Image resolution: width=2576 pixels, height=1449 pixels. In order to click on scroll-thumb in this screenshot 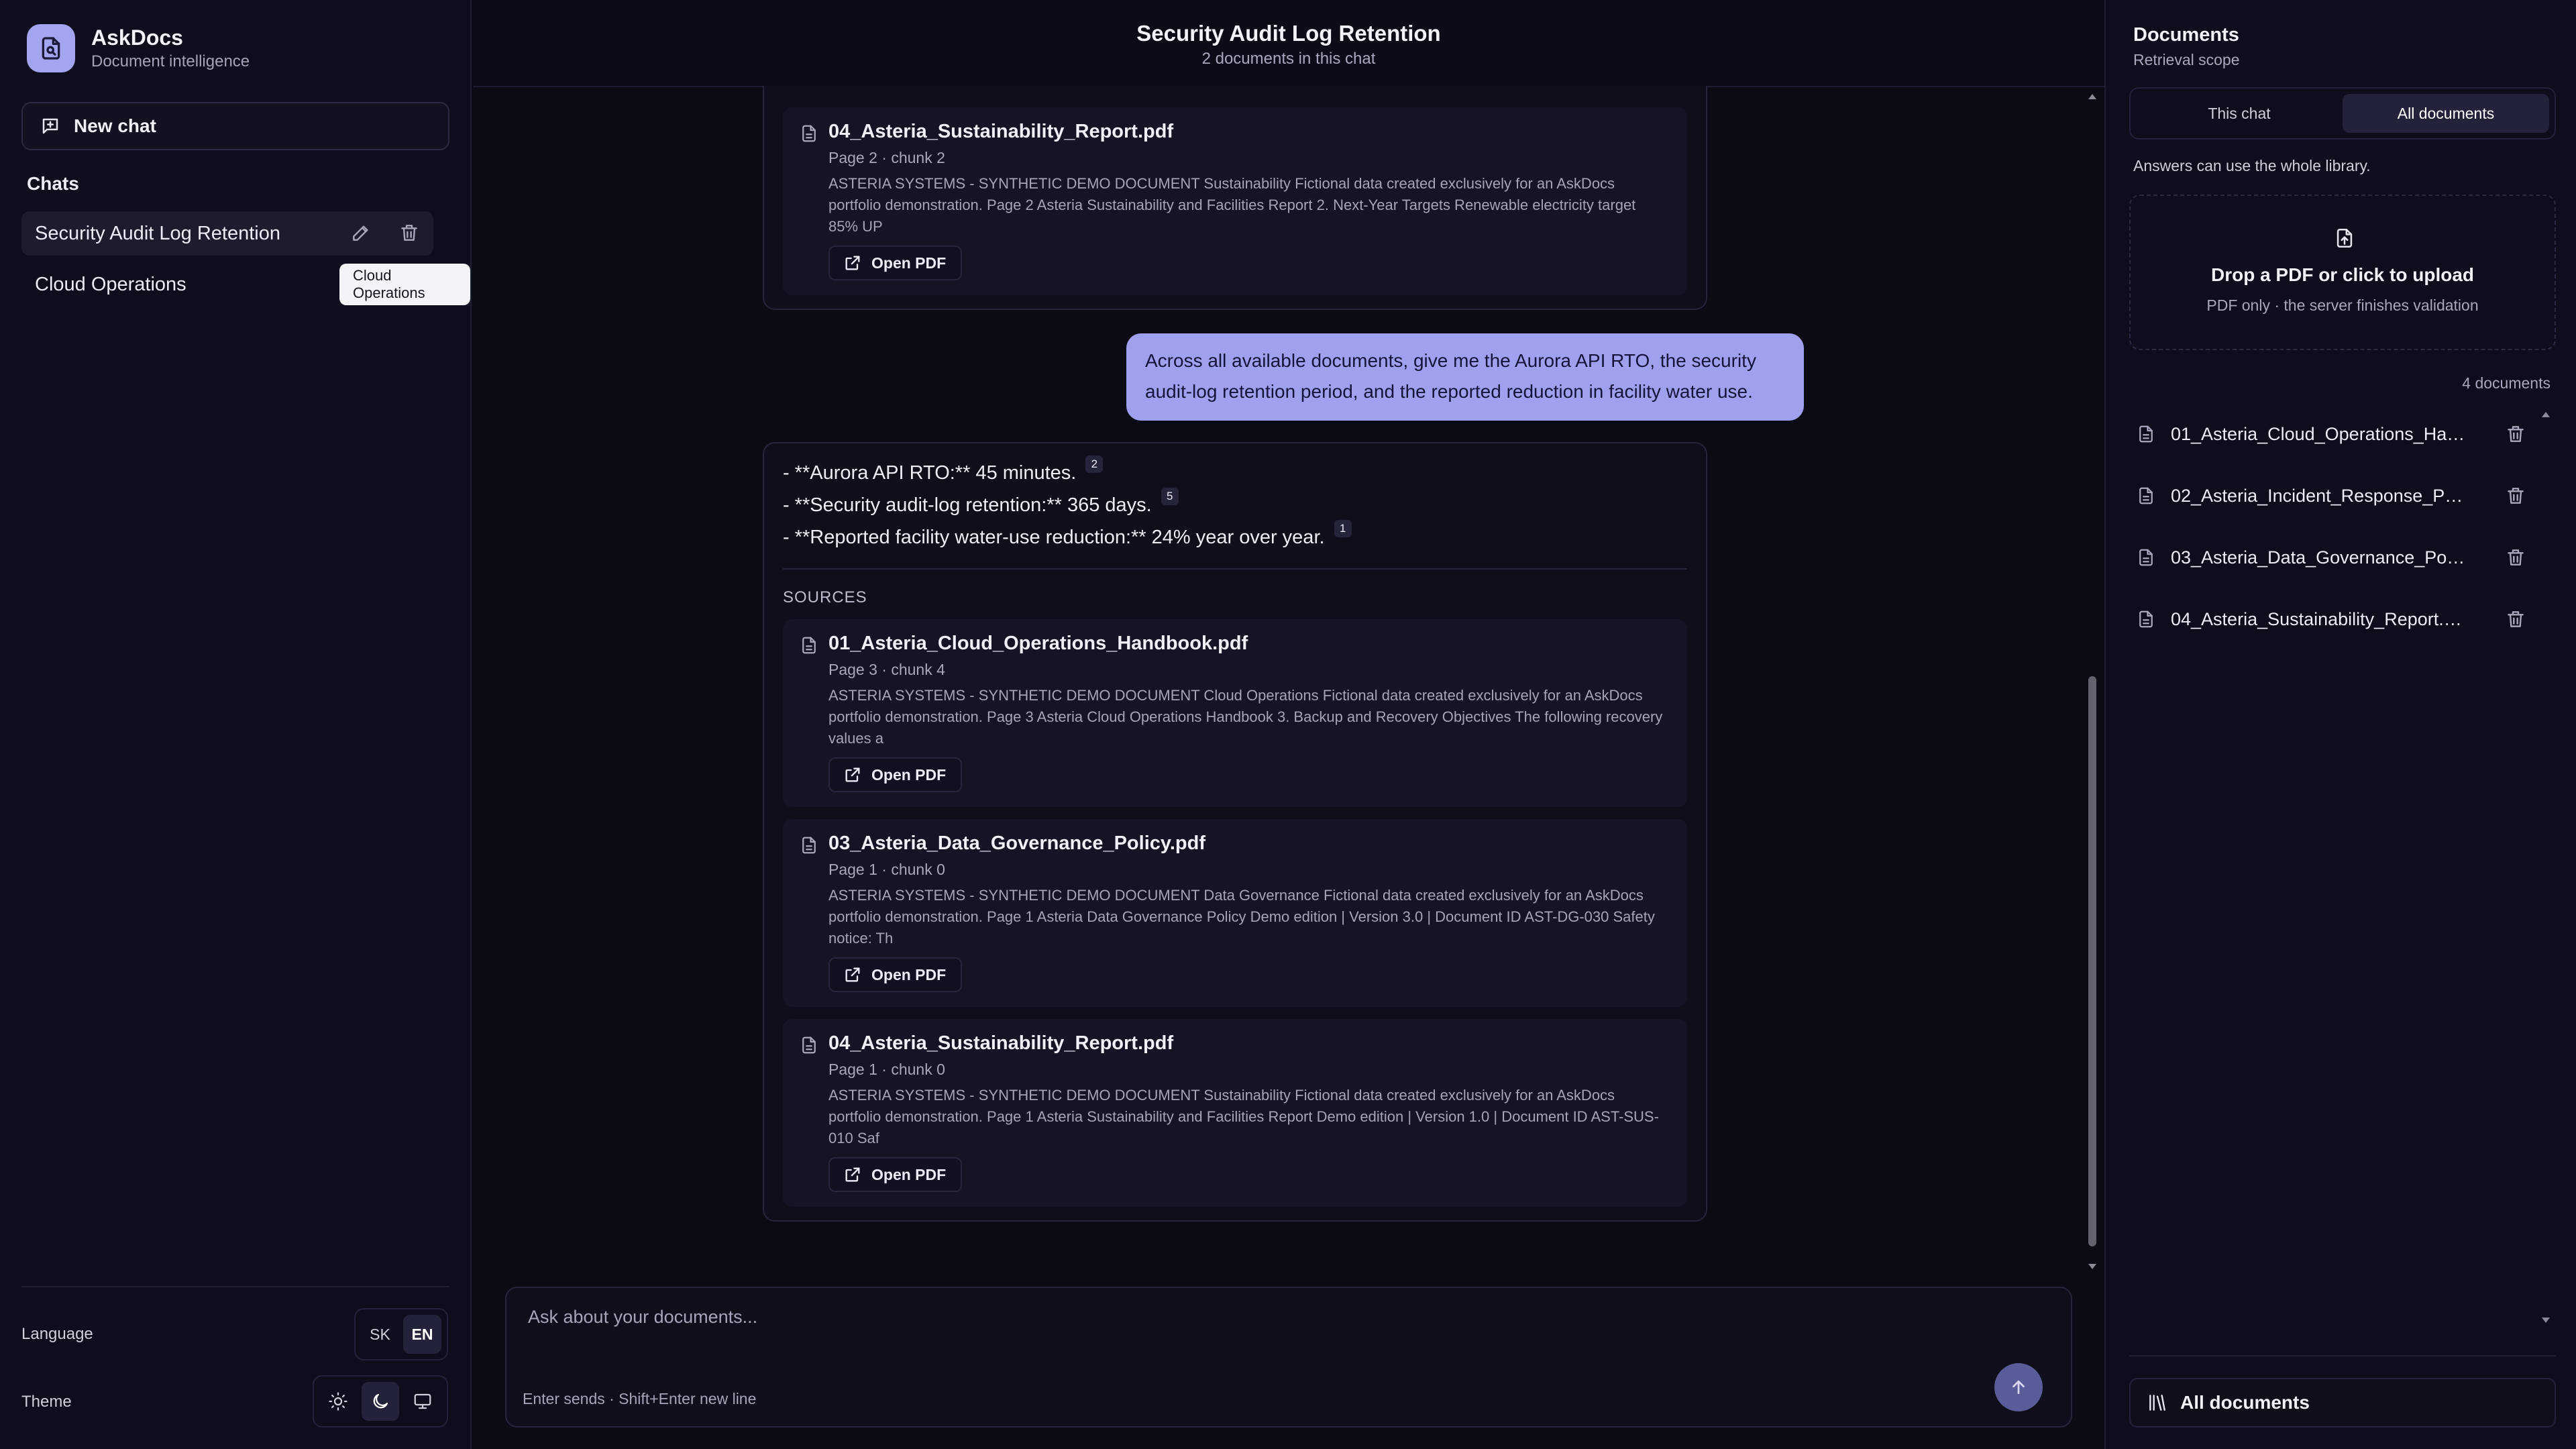, I will do `click(2092, 961)`.